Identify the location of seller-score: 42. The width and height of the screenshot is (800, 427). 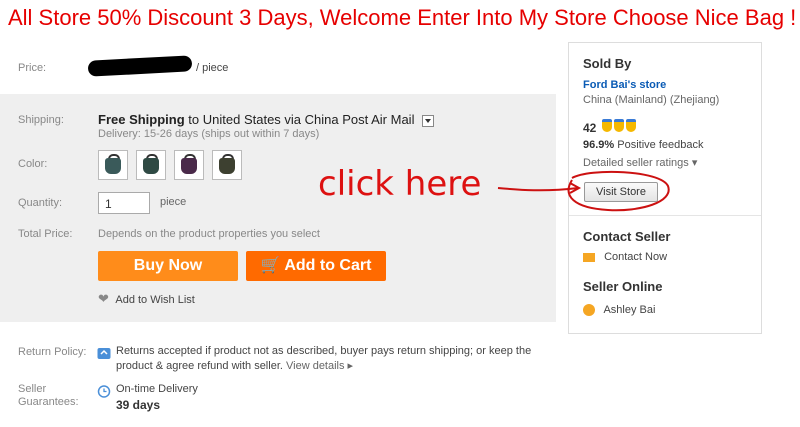
(590, 128).